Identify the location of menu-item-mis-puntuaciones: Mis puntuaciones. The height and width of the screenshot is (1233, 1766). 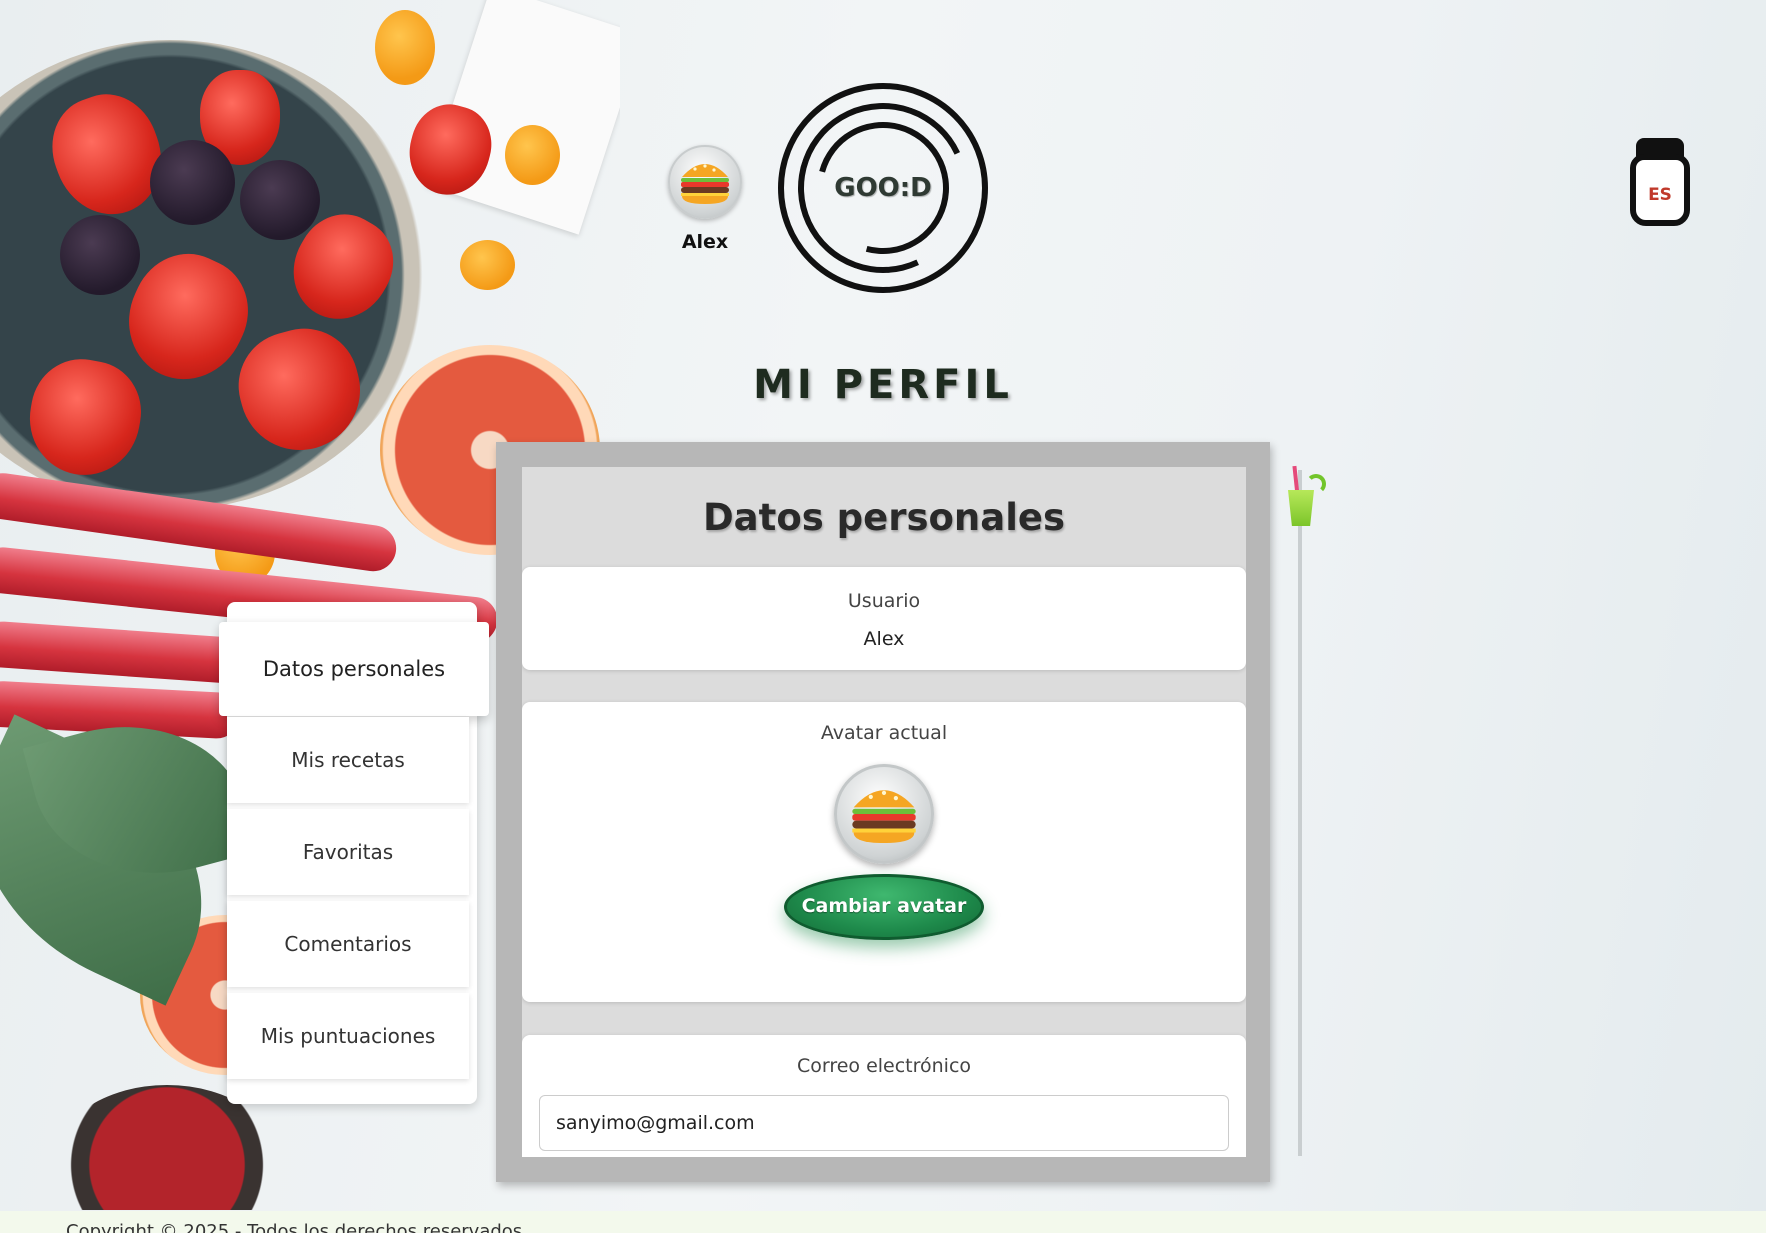
(348, 1036).